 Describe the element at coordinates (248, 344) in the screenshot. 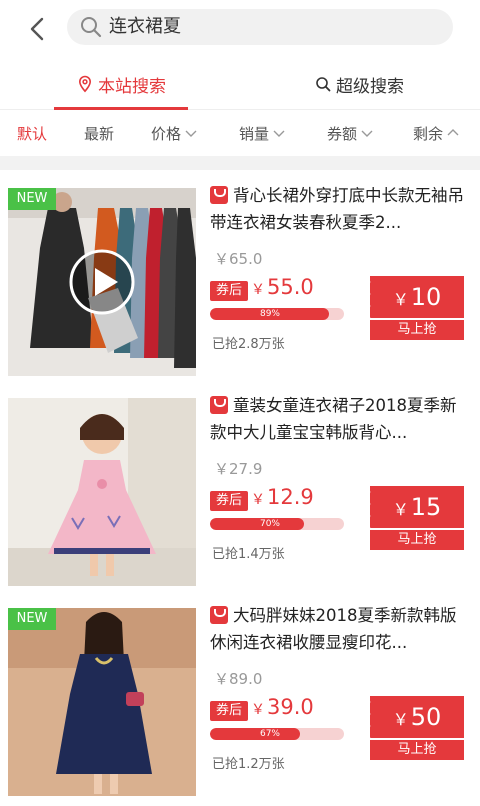

I see `claimed-count: 已抢2.8万张` at that location.